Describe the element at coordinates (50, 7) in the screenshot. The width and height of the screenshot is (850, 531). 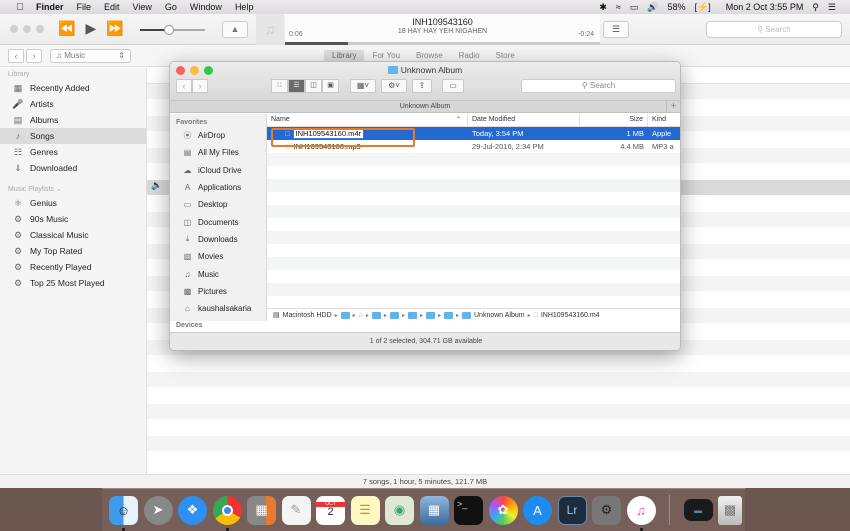
I see `menu-app-name: Finder` at that location.